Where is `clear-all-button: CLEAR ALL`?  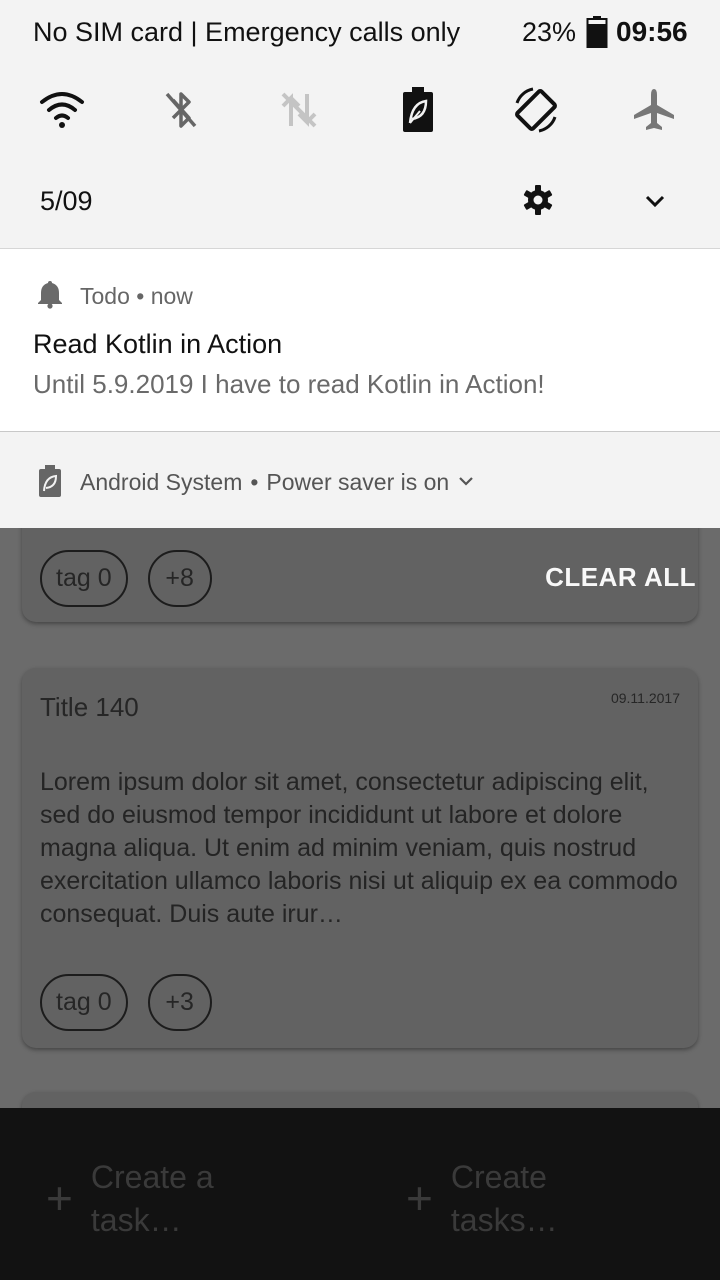
clear-all-button: CLEAR ALL is located at coordinates (620, 577).